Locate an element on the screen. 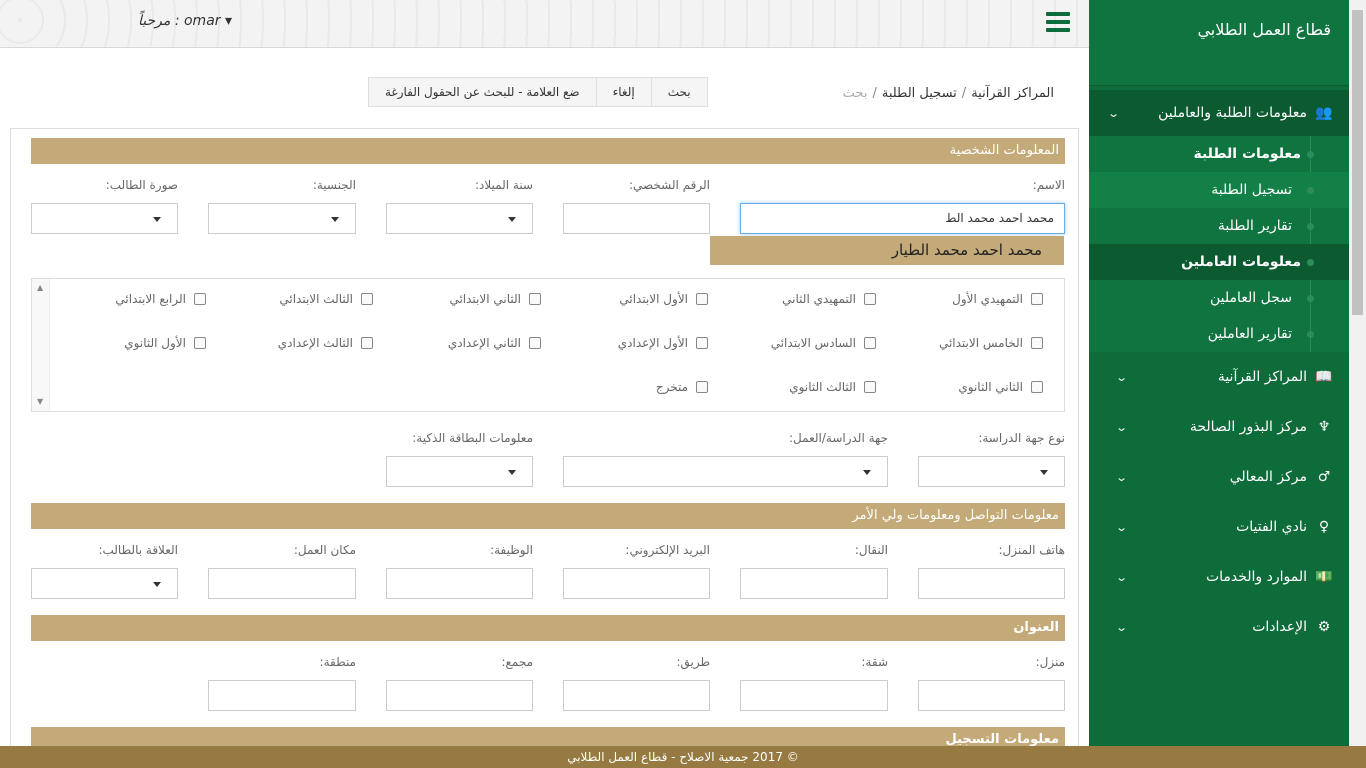  sidebar-item-staff-log: سجل العاملين is located at coordinates (1219, 298).